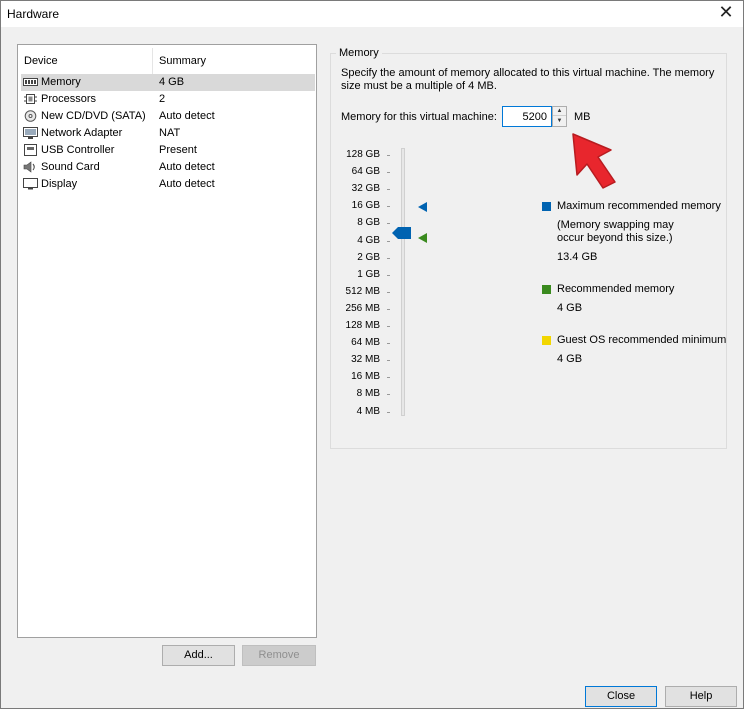  Describe the element at coordinates (422, 238) in the screenshot. I see `recommended-marker-icon` at that location.